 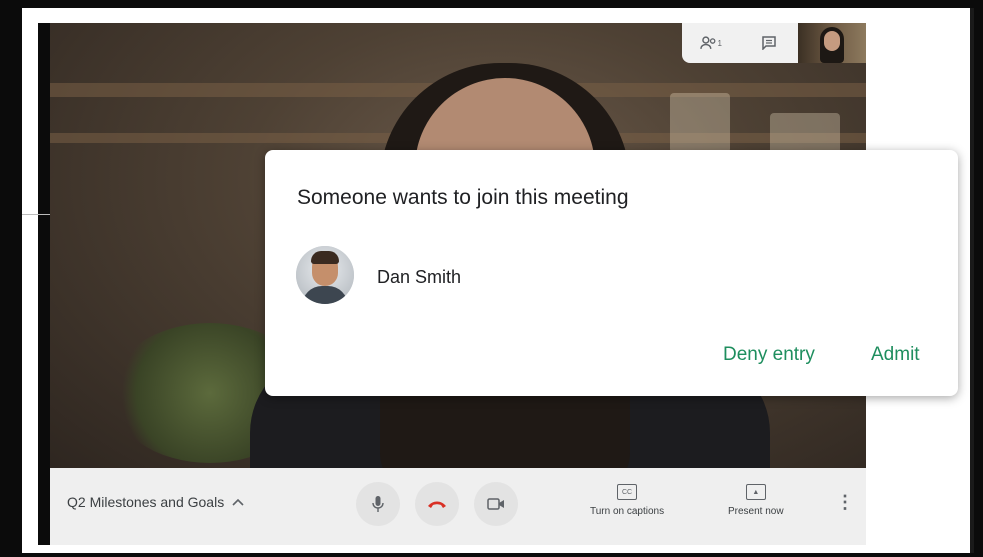 I want to click on captions-button: CC Turn on captions, so click(x=627, y=500).